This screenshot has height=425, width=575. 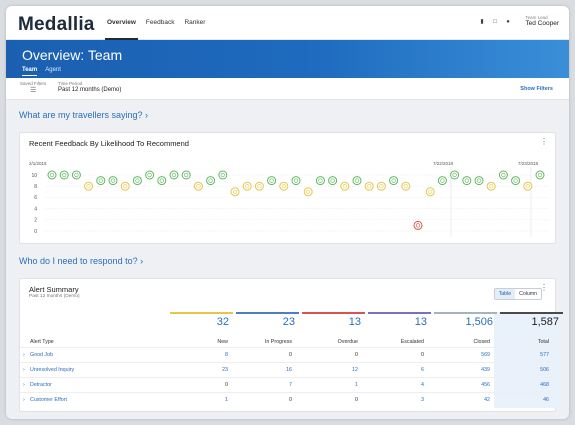 What do you see at coordinates (41, 355) in the screenshot?
I see `alert-type-link: Good Job` at bounding box center [41, 355].